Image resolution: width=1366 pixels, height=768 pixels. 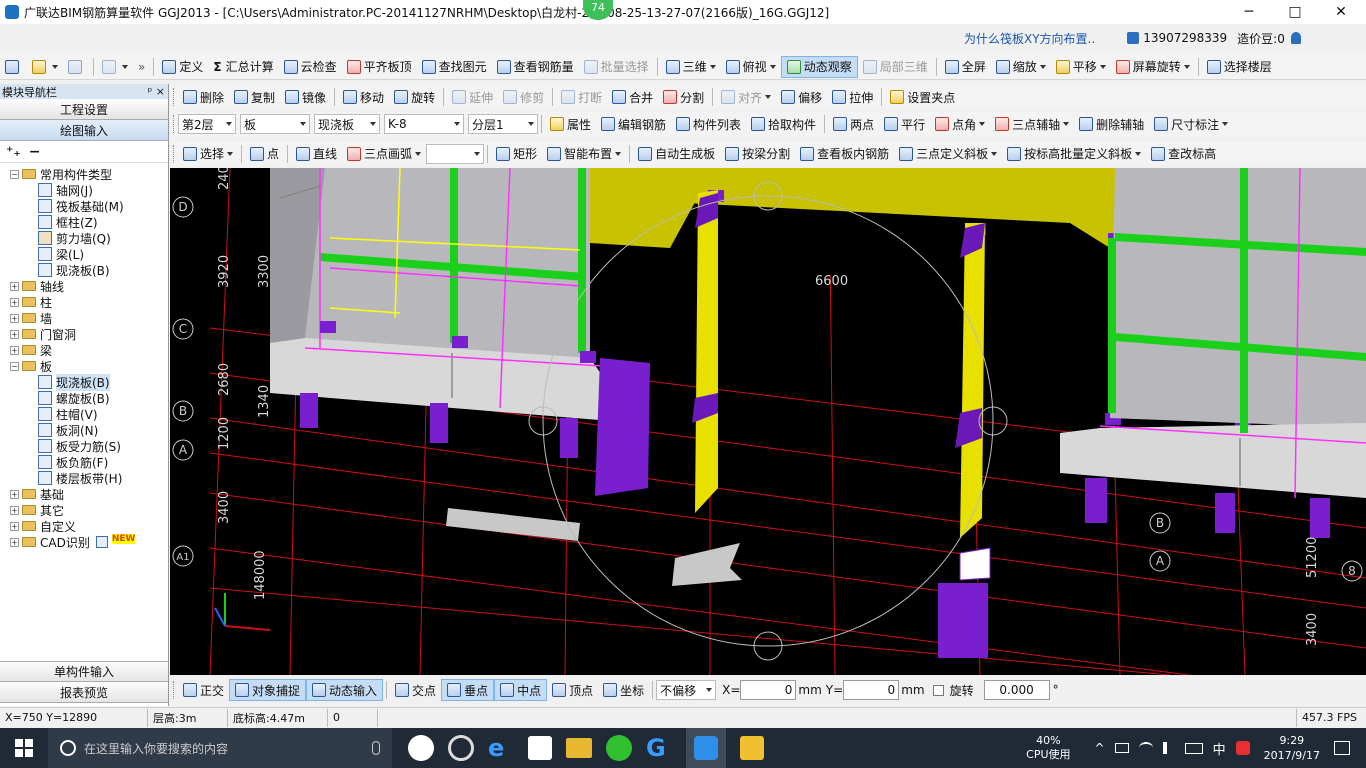 I want to click on question-link: 为什么筏板XY方向布置.., so click(x=1029, y=38).